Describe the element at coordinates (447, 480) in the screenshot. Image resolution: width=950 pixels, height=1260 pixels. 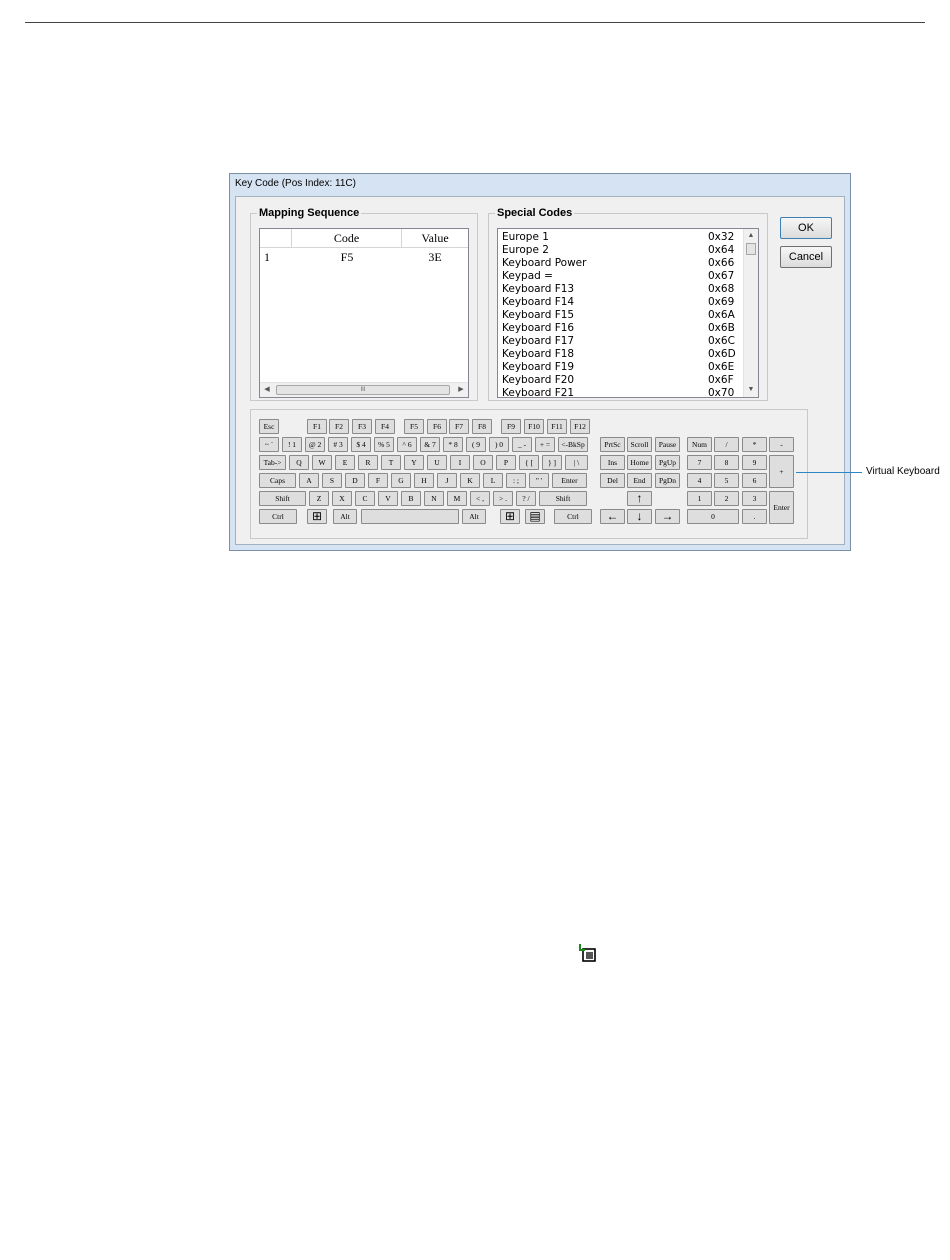
I see `key-home-row: J` at that location.